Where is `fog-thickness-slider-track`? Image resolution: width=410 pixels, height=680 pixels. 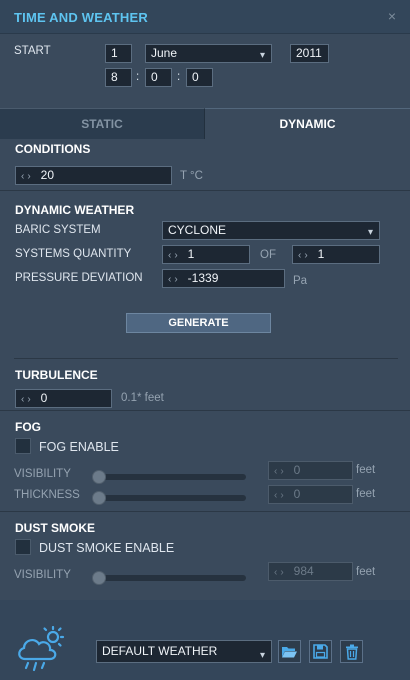 fog-thickness-slider-track is located at coordinates (169, 498).